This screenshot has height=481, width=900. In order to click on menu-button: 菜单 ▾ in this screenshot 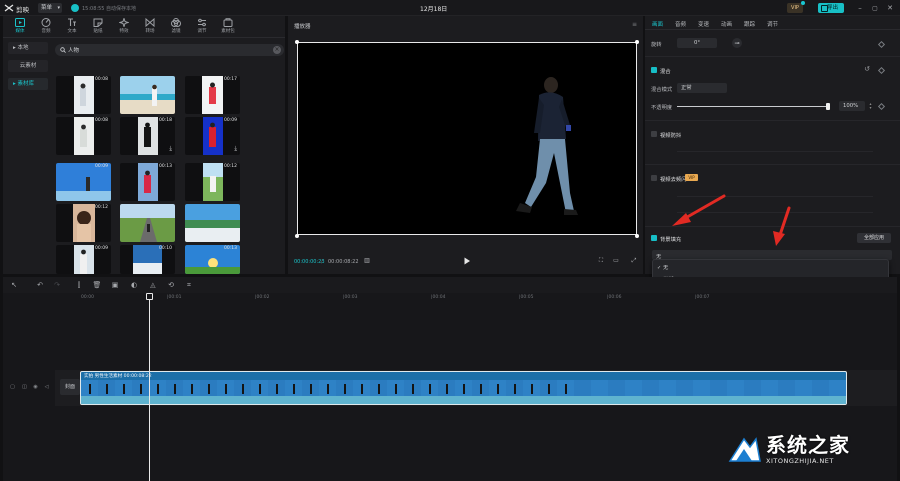, I will do `click(50, 8)`.